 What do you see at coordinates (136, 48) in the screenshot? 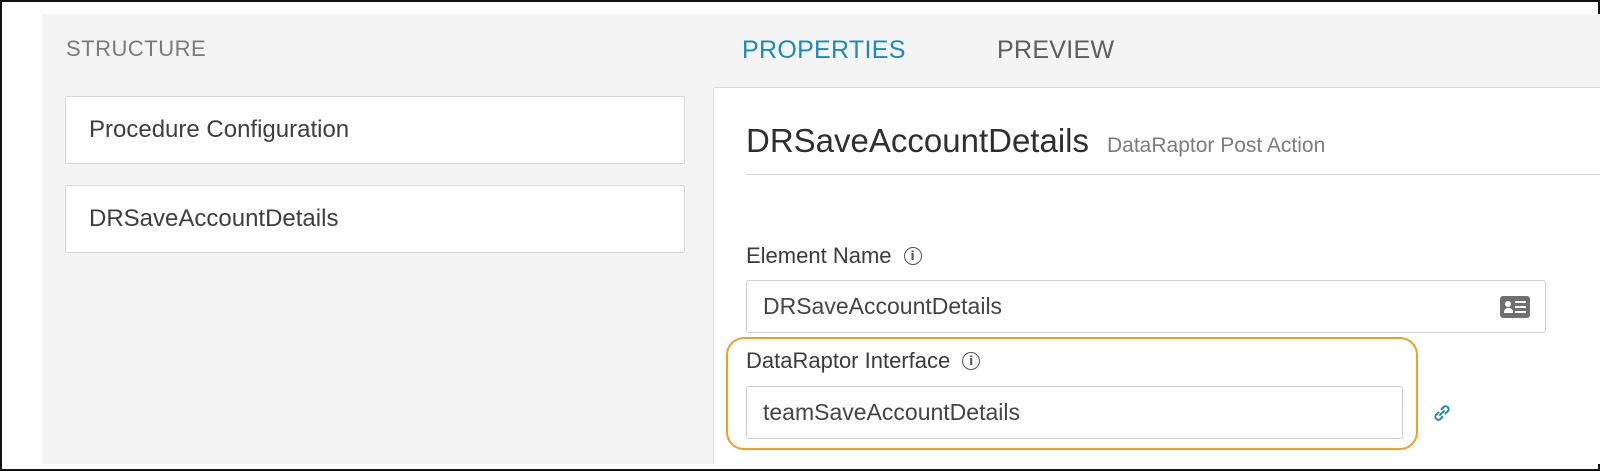
I see `structure-heading: STRUCTURE` at bounding box center [136, 48].